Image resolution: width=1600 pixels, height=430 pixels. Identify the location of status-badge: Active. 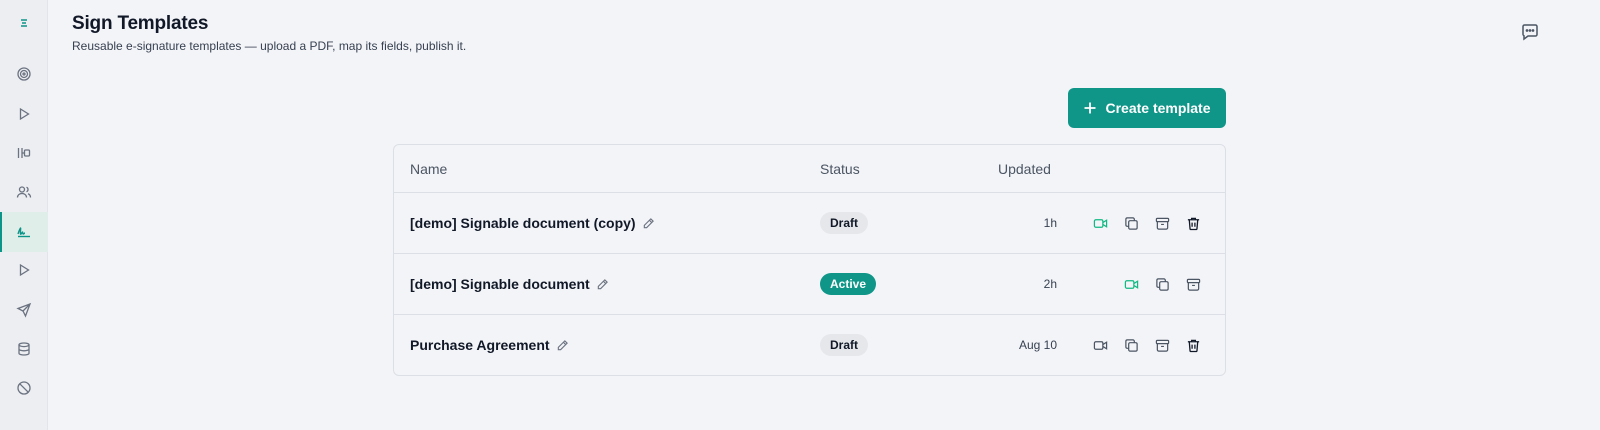
(848, 284).